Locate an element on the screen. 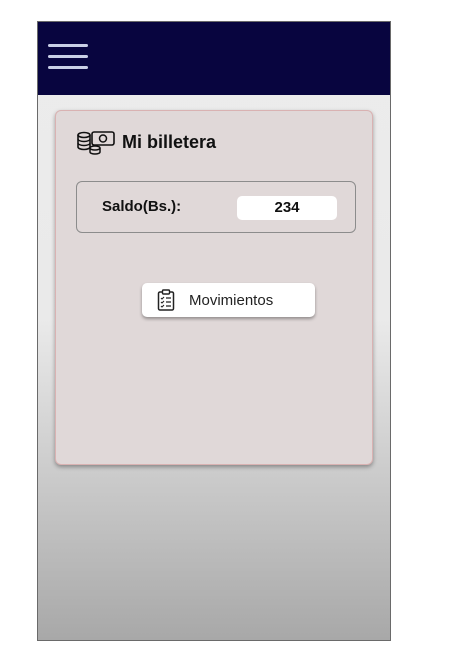  money-wallet-icon is located at coordinates (96, 143).